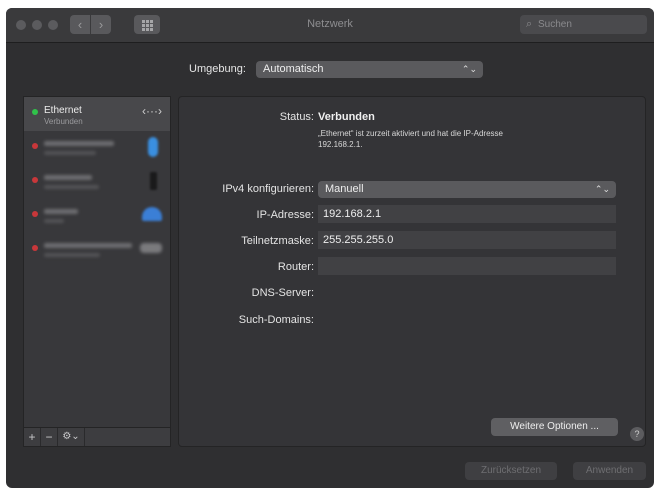 The image size is (661, 493). What do you see at coordinates (97, 216) in the screenshot?
I see `service-item-wifi` at bounding box center [97, 216].